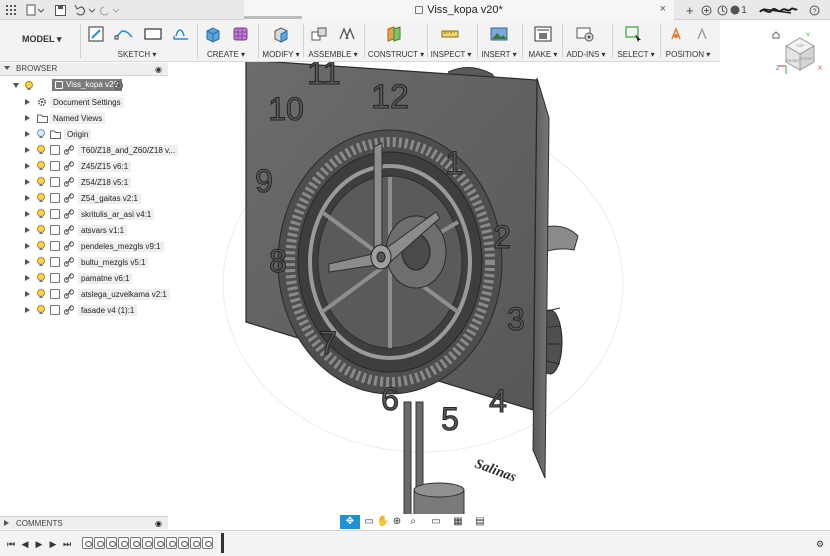 This screenshot has width=830, height=556. I want to click on revert-position-icon, so click(703, 34).